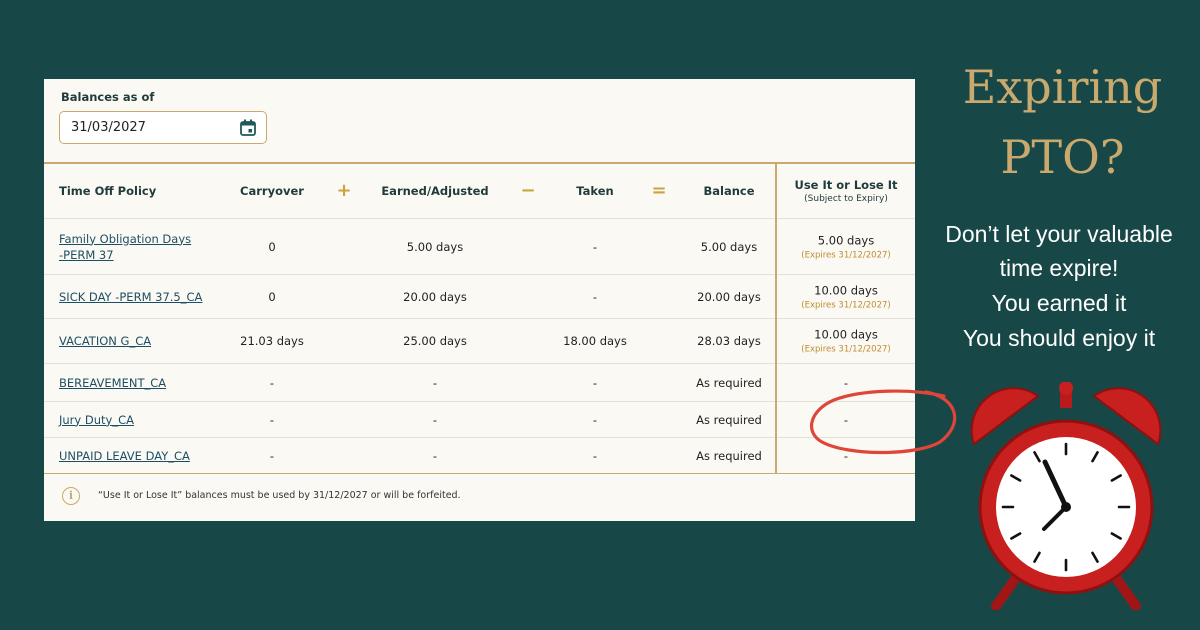 The height and width of the screenshot is (630, 1200). I want to click on use-it-value: 5.00 days, so click(846, 240).